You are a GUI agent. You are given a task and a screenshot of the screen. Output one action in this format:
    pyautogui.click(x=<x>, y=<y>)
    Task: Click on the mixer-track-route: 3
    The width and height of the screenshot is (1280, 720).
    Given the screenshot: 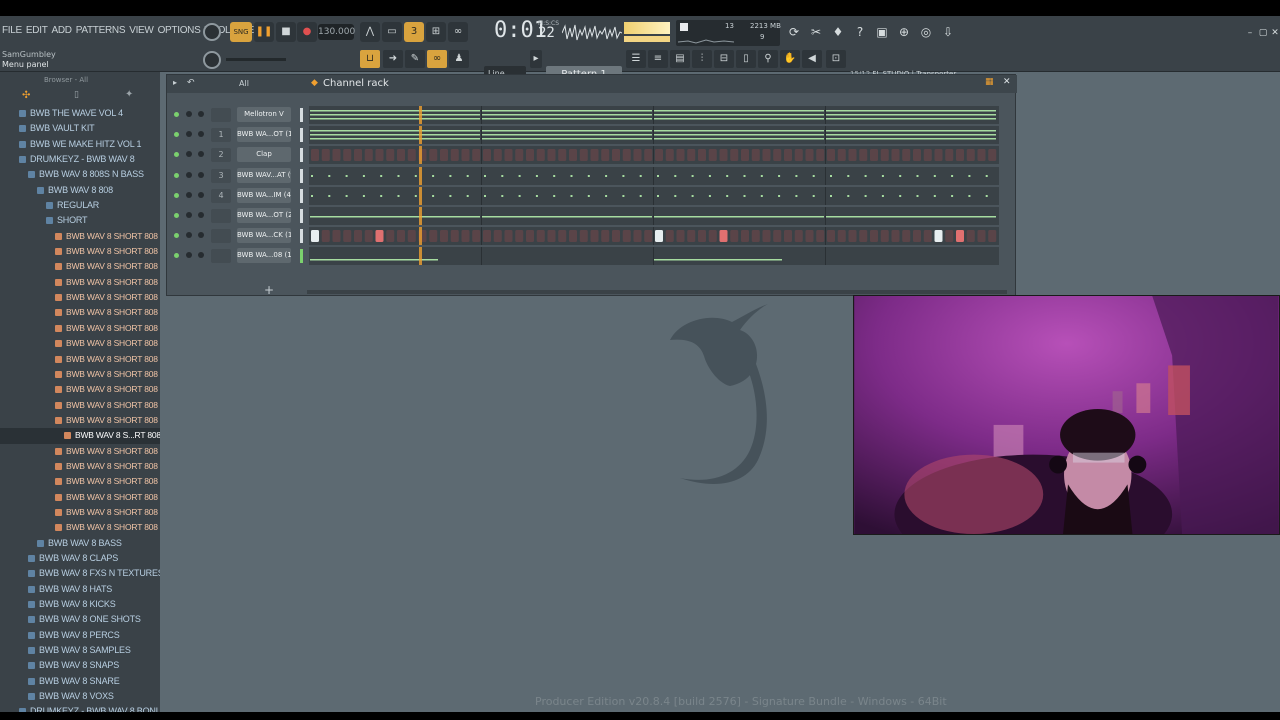 What is the action you would take?
    pyautogui.click(x=221, y=175)
    